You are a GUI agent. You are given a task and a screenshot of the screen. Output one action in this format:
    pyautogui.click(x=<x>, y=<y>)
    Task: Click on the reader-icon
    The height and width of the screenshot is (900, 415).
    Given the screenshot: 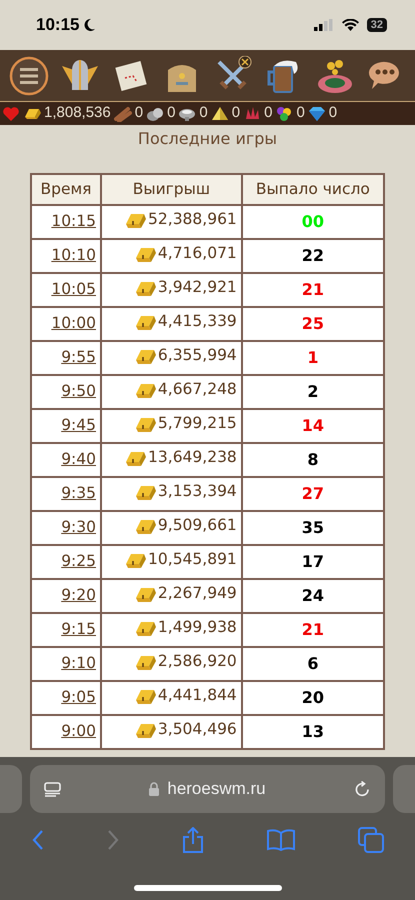 What is the action you would take?
    pyautogui.click(x=52, y=789)
    